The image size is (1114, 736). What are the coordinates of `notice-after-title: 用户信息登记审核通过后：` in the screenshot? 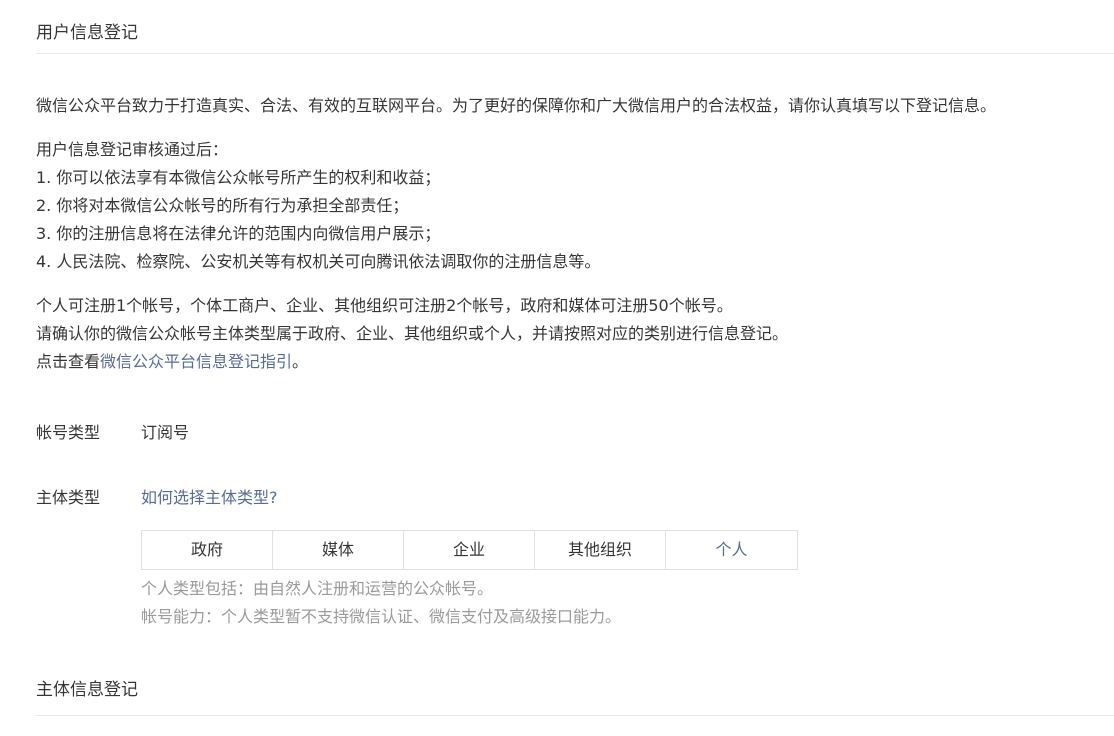 It's located at (132, 149).